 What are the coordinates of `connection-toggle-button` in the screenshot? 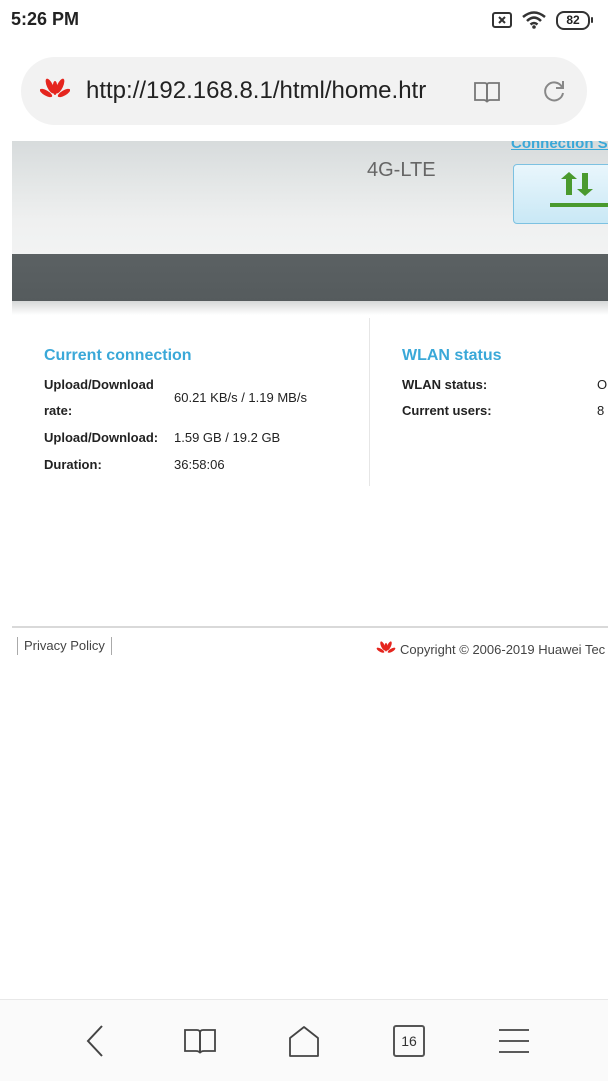 It's located at (560, 194).